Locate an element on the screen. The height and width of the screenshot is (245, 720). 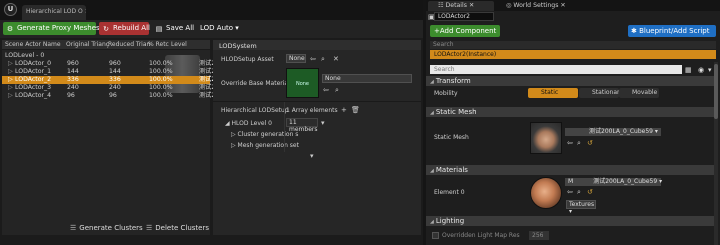
col-reduced-triangles: Reduced Trian is located at coordinates (129, 44).